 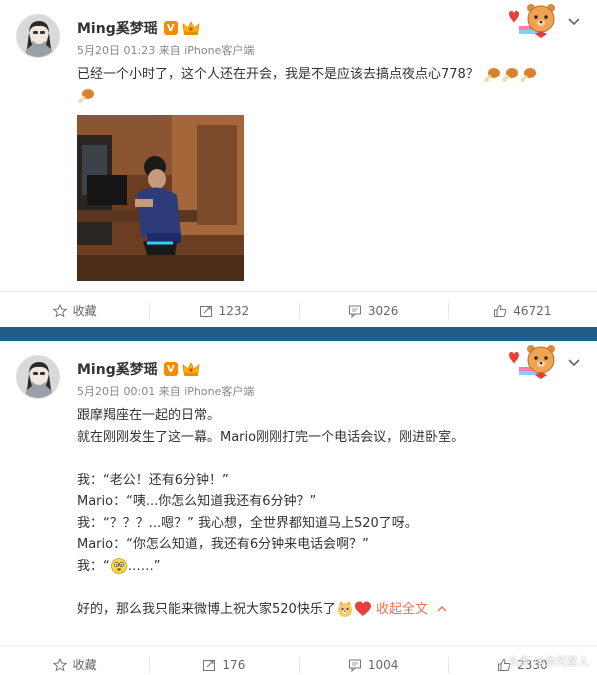 What do you see at coordinates (149, 415) in the screenshot?
I see `post-text-line: 跟摩羯座在一起的日常。` at bounding box center [149, 415].